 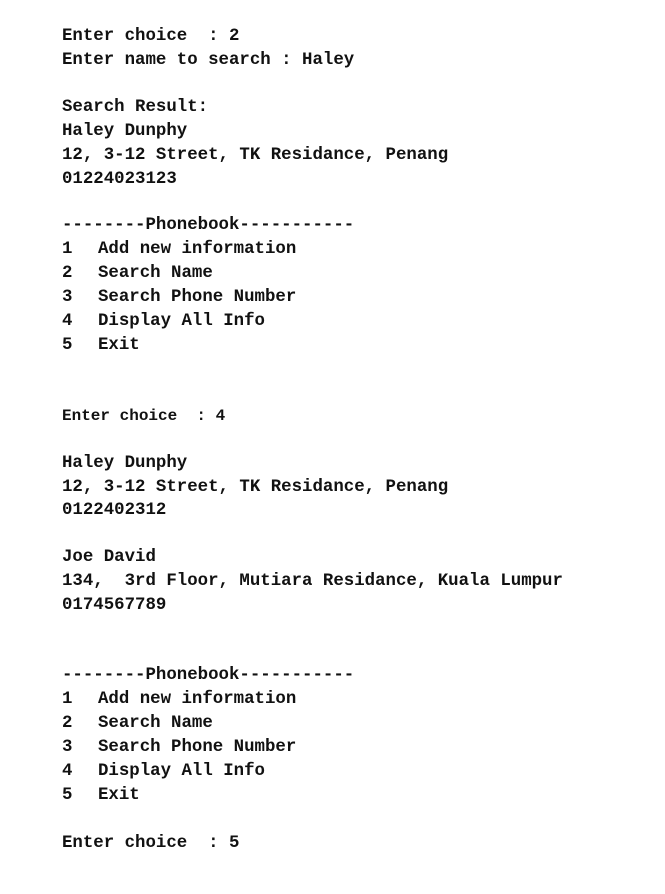 I want to click on record-name: Haley Dunphy, so click(x=125, y=463).